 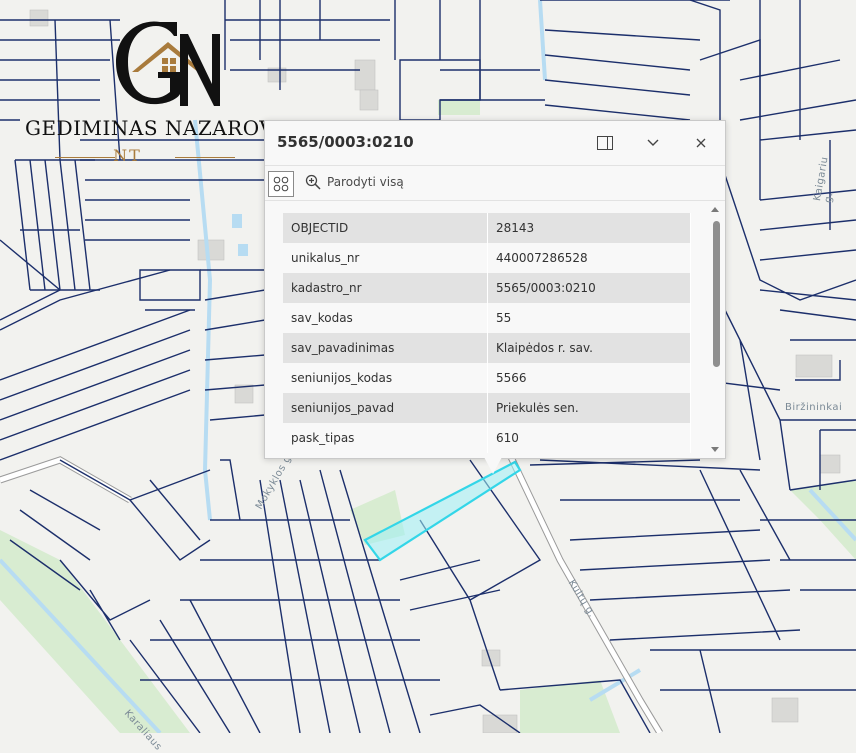 What do you see at coordinates (459, 107) in the screenshot?
I see `green-area` at bounding box center [459, 107].